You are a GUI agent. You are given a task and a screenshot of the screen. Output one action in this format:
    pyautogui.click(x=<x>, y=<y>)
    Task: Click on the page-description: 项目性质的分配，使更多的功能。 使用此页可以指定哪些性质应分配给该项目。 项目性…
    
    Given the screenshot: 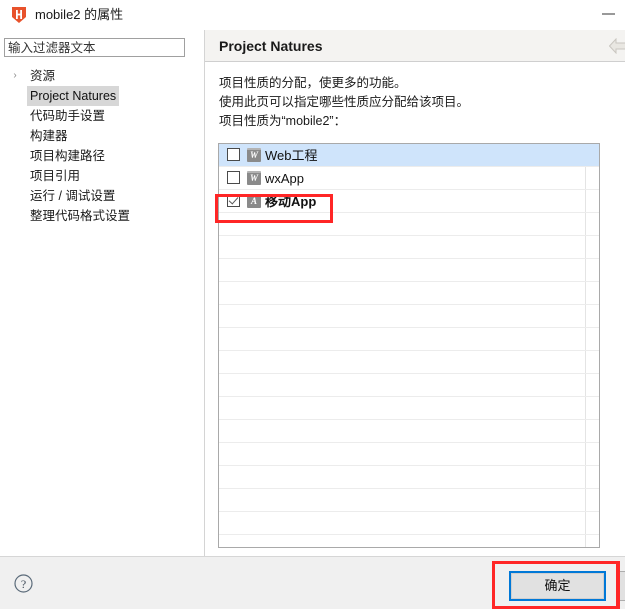 What is the action you would take?
    pyautogui.click(x=416, y=102)
    